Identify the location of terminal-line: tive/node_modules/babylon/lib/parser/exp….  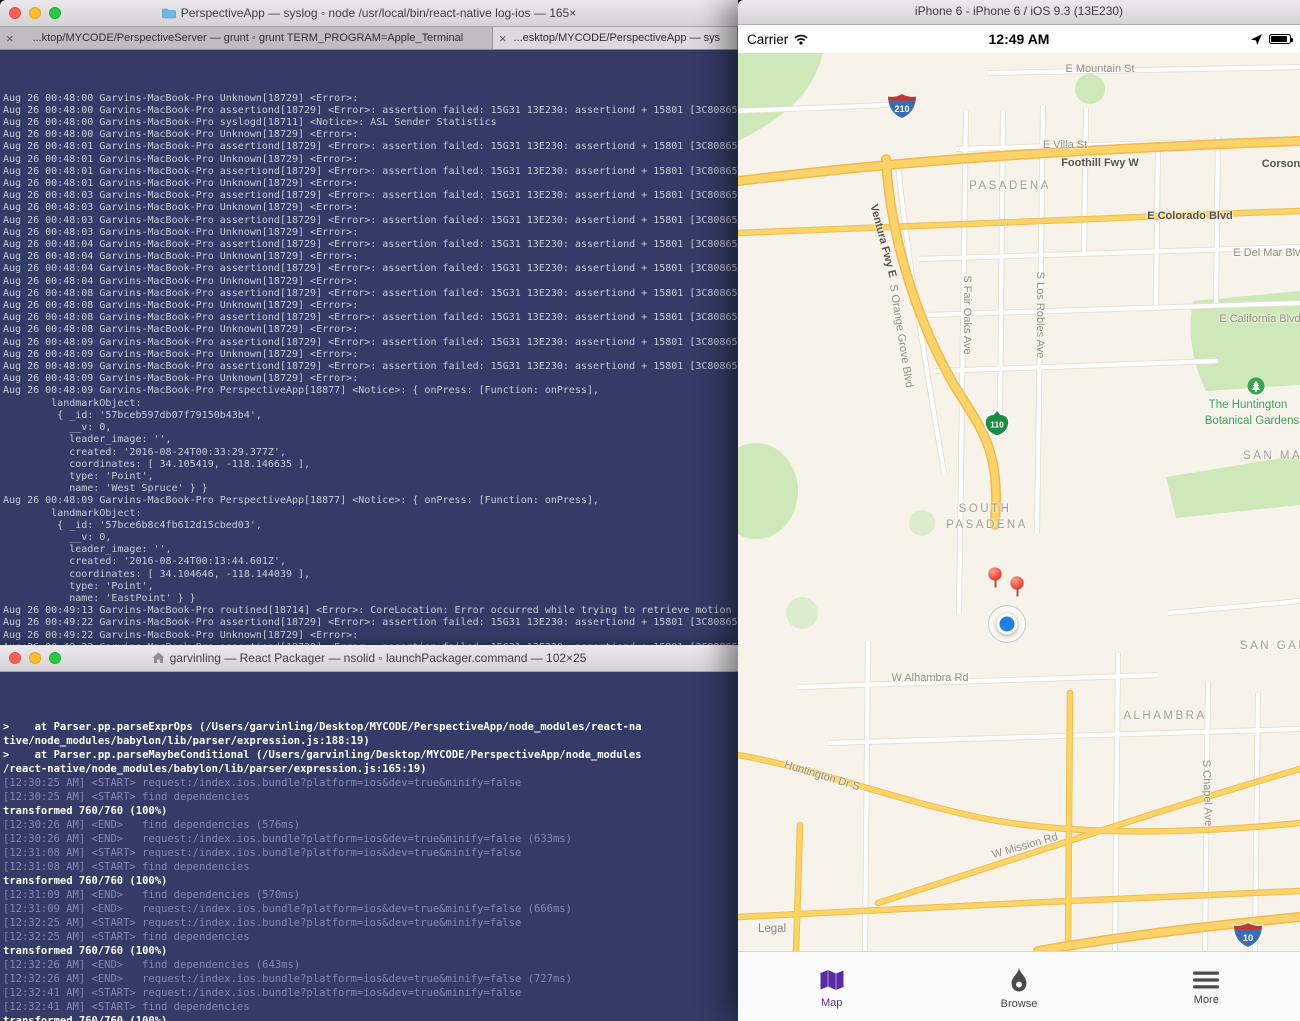
(186, 741).